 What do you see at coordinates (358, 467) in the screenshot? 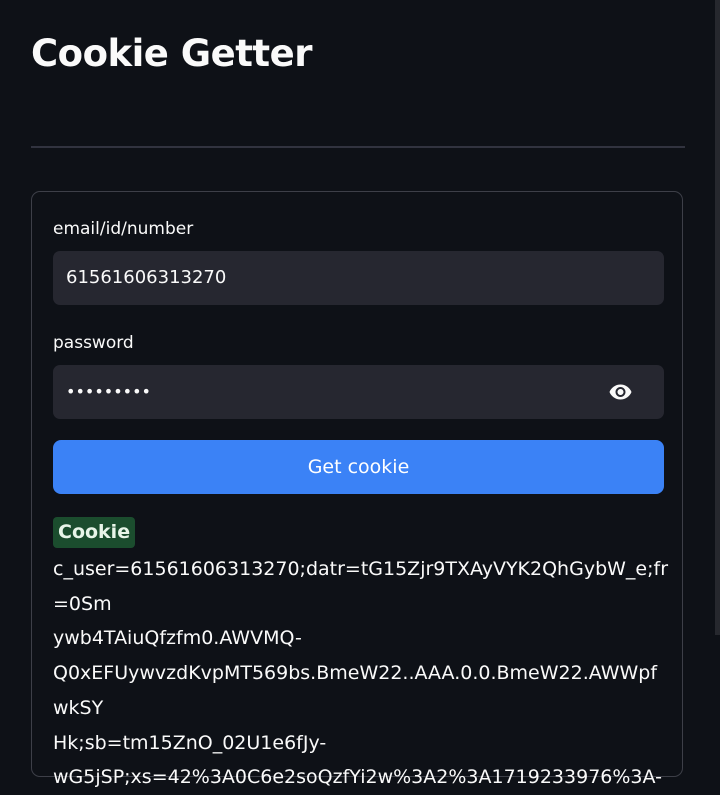
I see `get-cookie-button: Get cookie` at bounding box center [358, 467].